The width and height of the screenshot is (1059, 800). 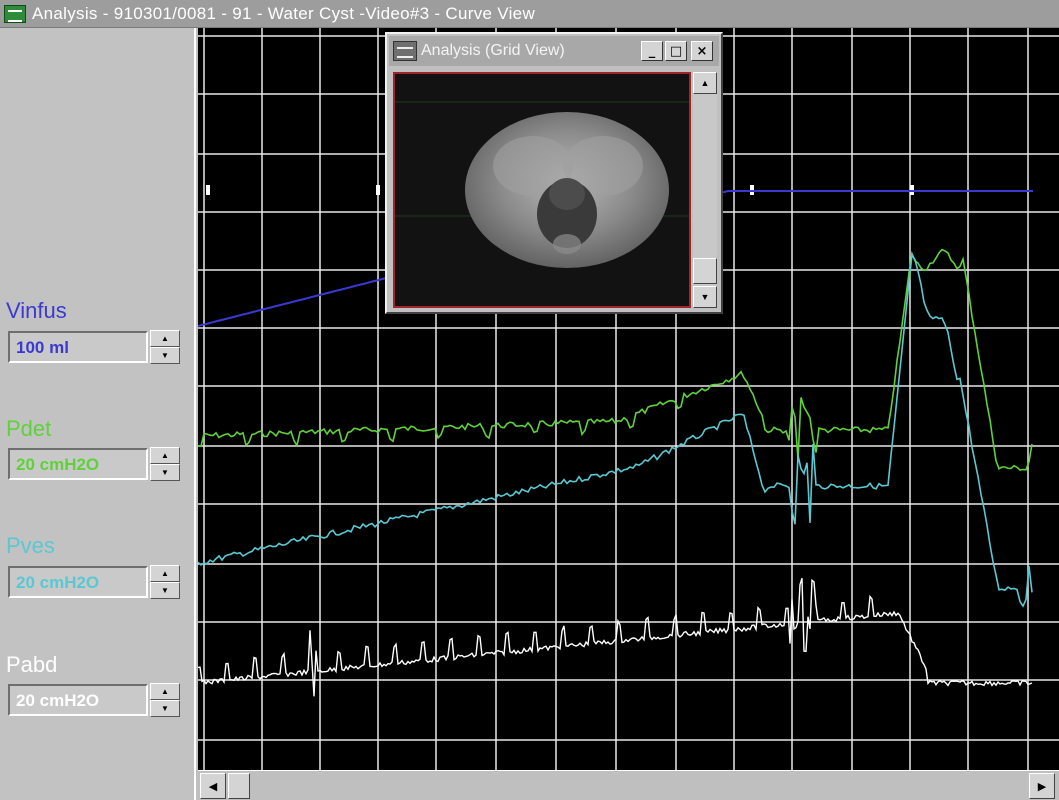 I want to click on grid-view-window: Analysis (Grid View) _ □ × ▲ ▼, so click(x=554, y=173).